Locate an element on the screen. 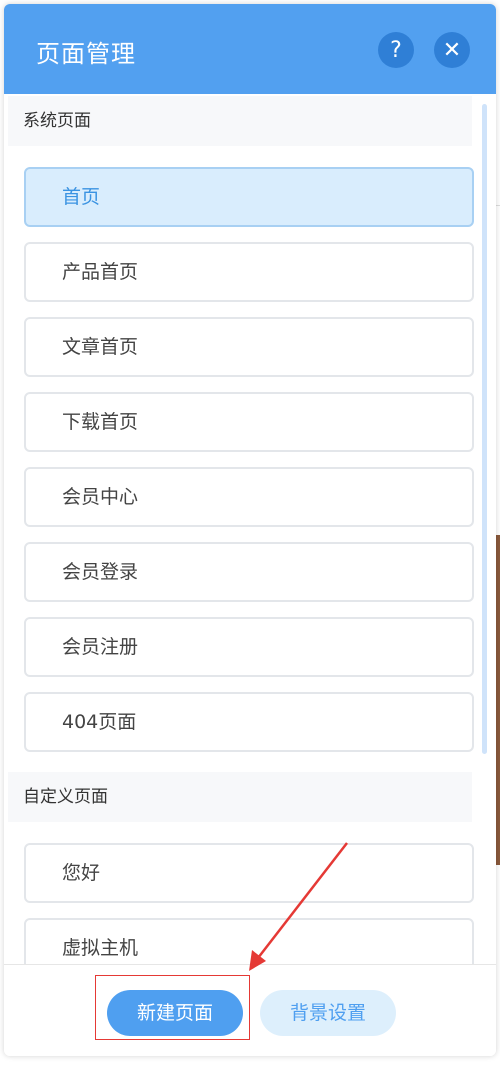 The width and height of the screenshot is (500, 1067). page-item-product-home: 产品首页 is located at coordinates (249, 272).